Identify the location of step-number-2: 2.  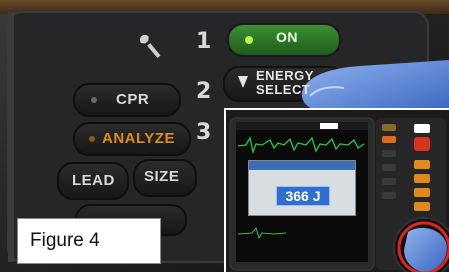
(204, 91).